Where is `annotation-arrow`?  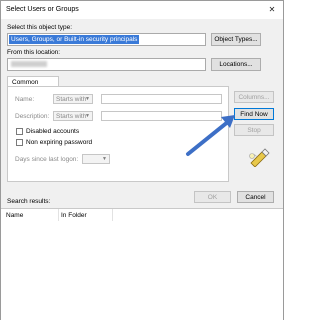
annotation-arrow is located at coordinates (210, 135).